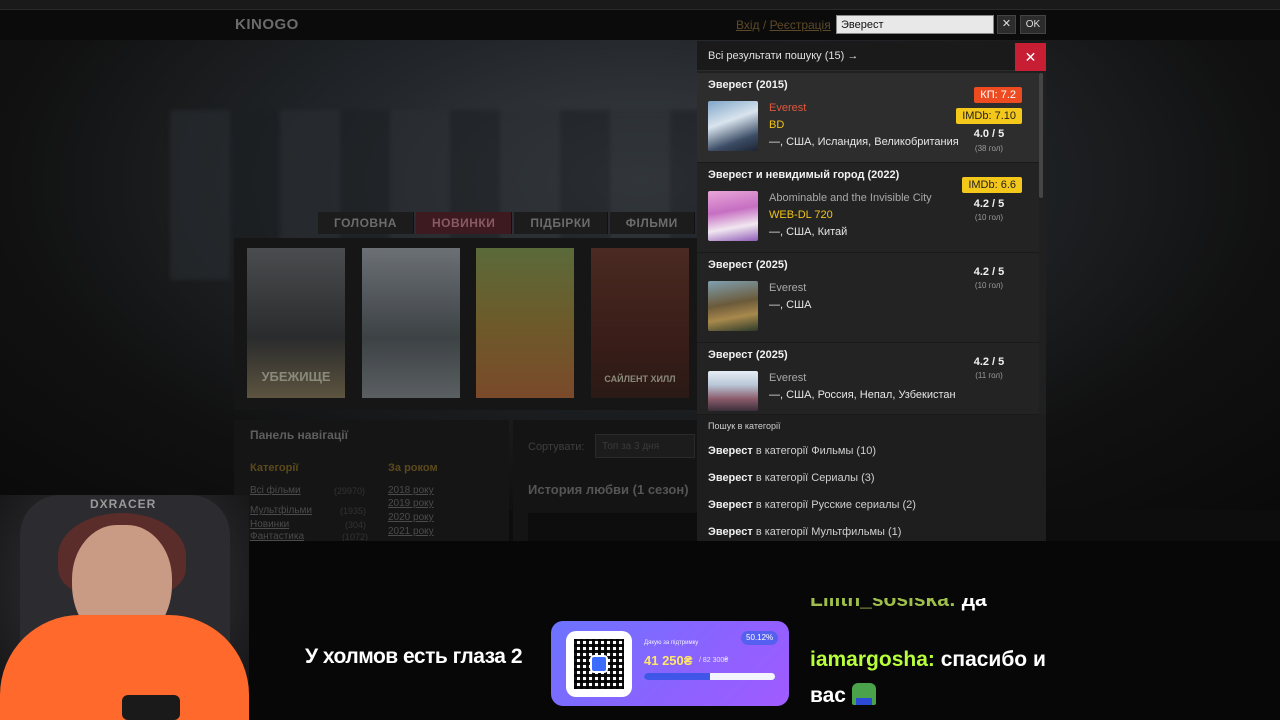 The height and width of the screenshot is (720, 1280). I want to click on result-votes: (38 гол), so click(989, 148).